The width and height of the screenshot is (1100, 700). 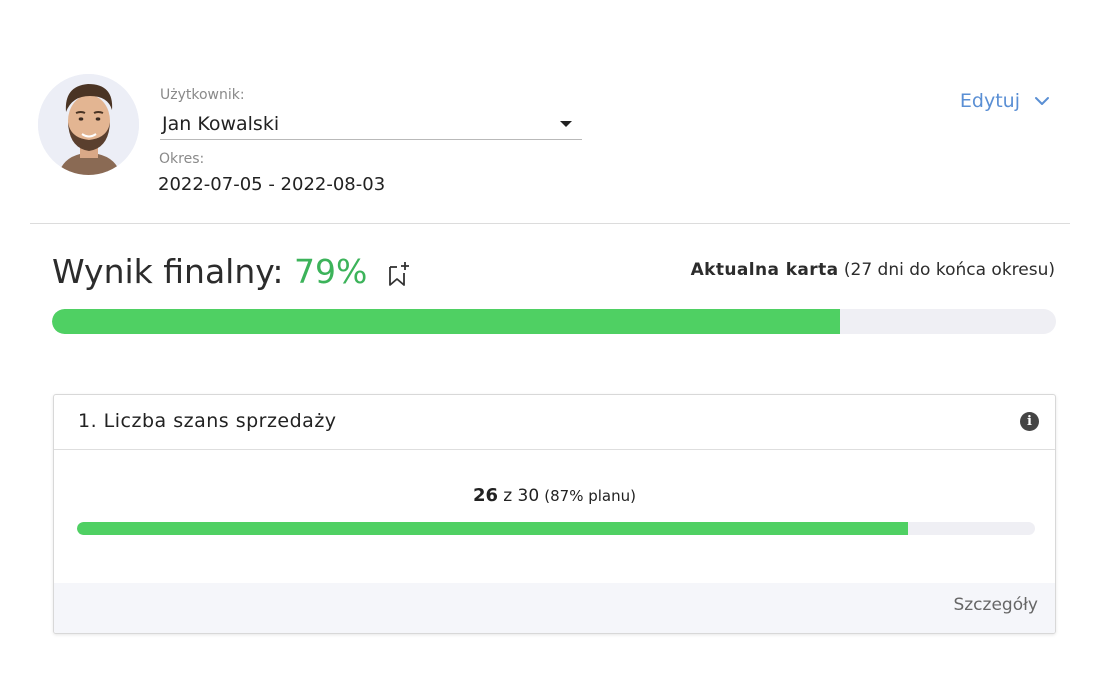 I want to click on info-icon: i, so click(x=1029, y=421).